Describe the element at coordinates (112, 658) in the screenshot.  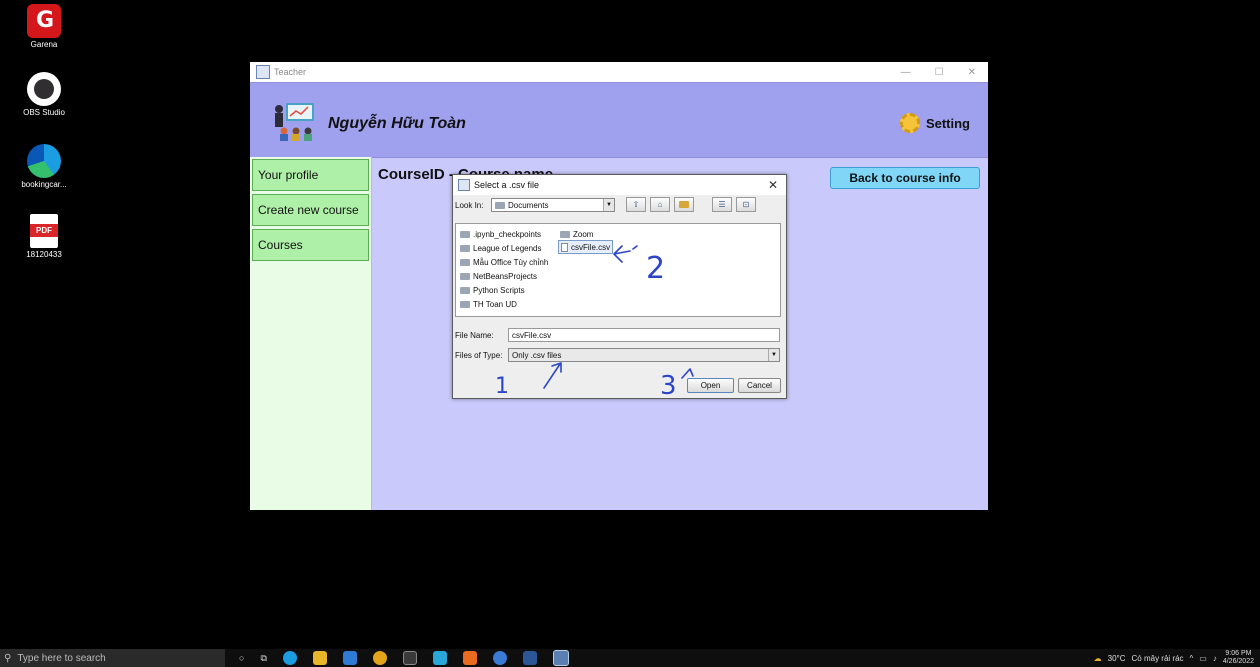
I see `taskbar-search: ⚲ Type here to search` at that location.